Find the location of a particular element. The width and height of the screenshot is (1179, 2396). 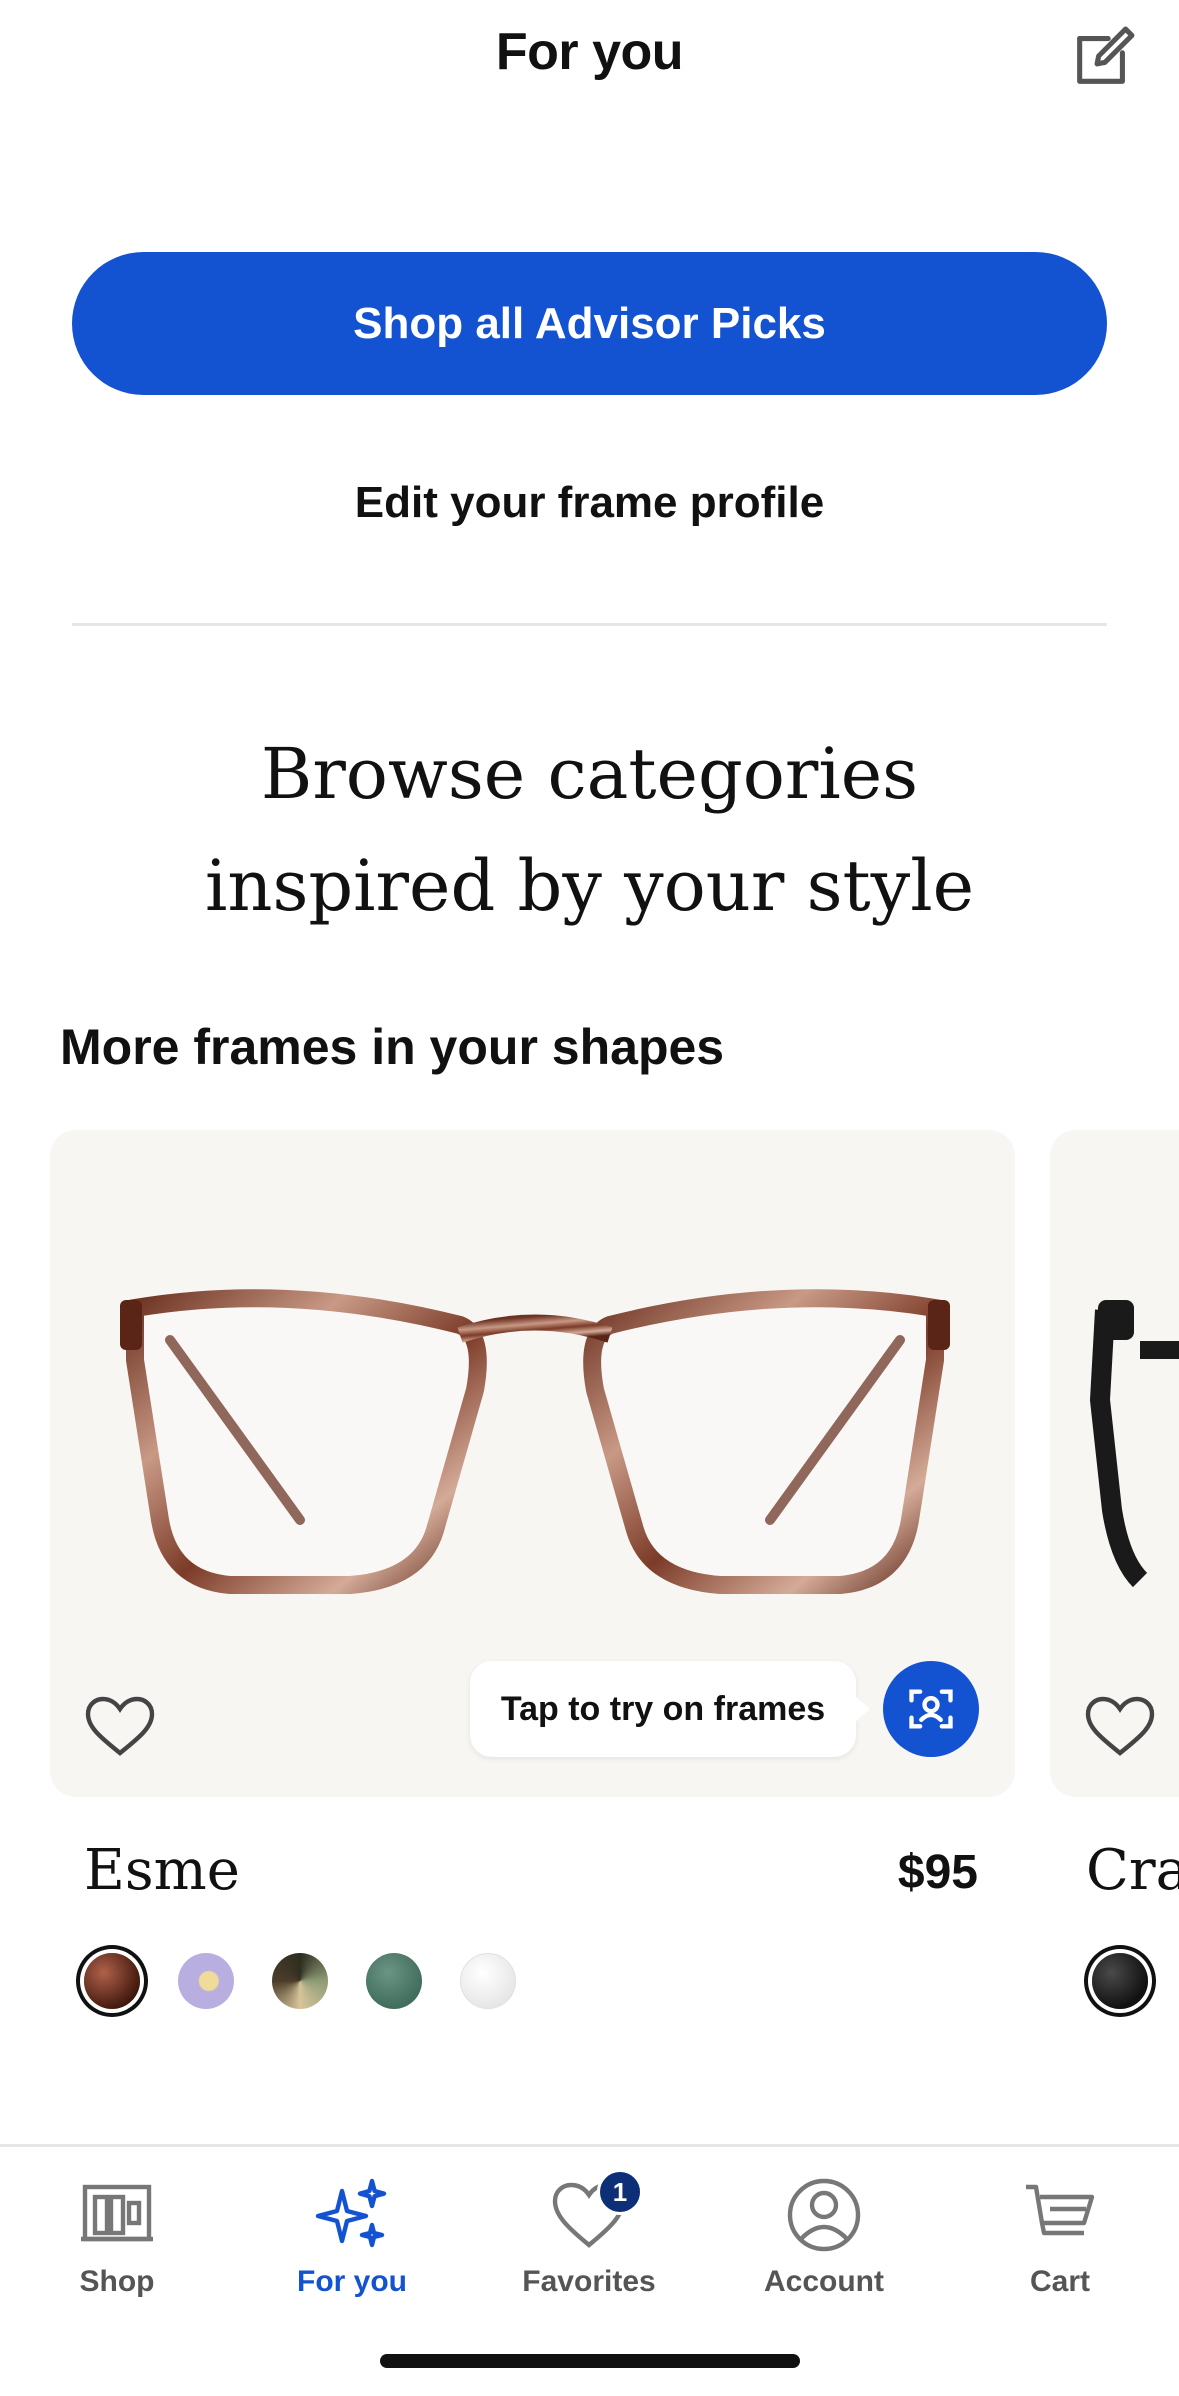

shop-all-advisor-picks-button: Shop all Advisor Picks is located at coordinates (589, 323).